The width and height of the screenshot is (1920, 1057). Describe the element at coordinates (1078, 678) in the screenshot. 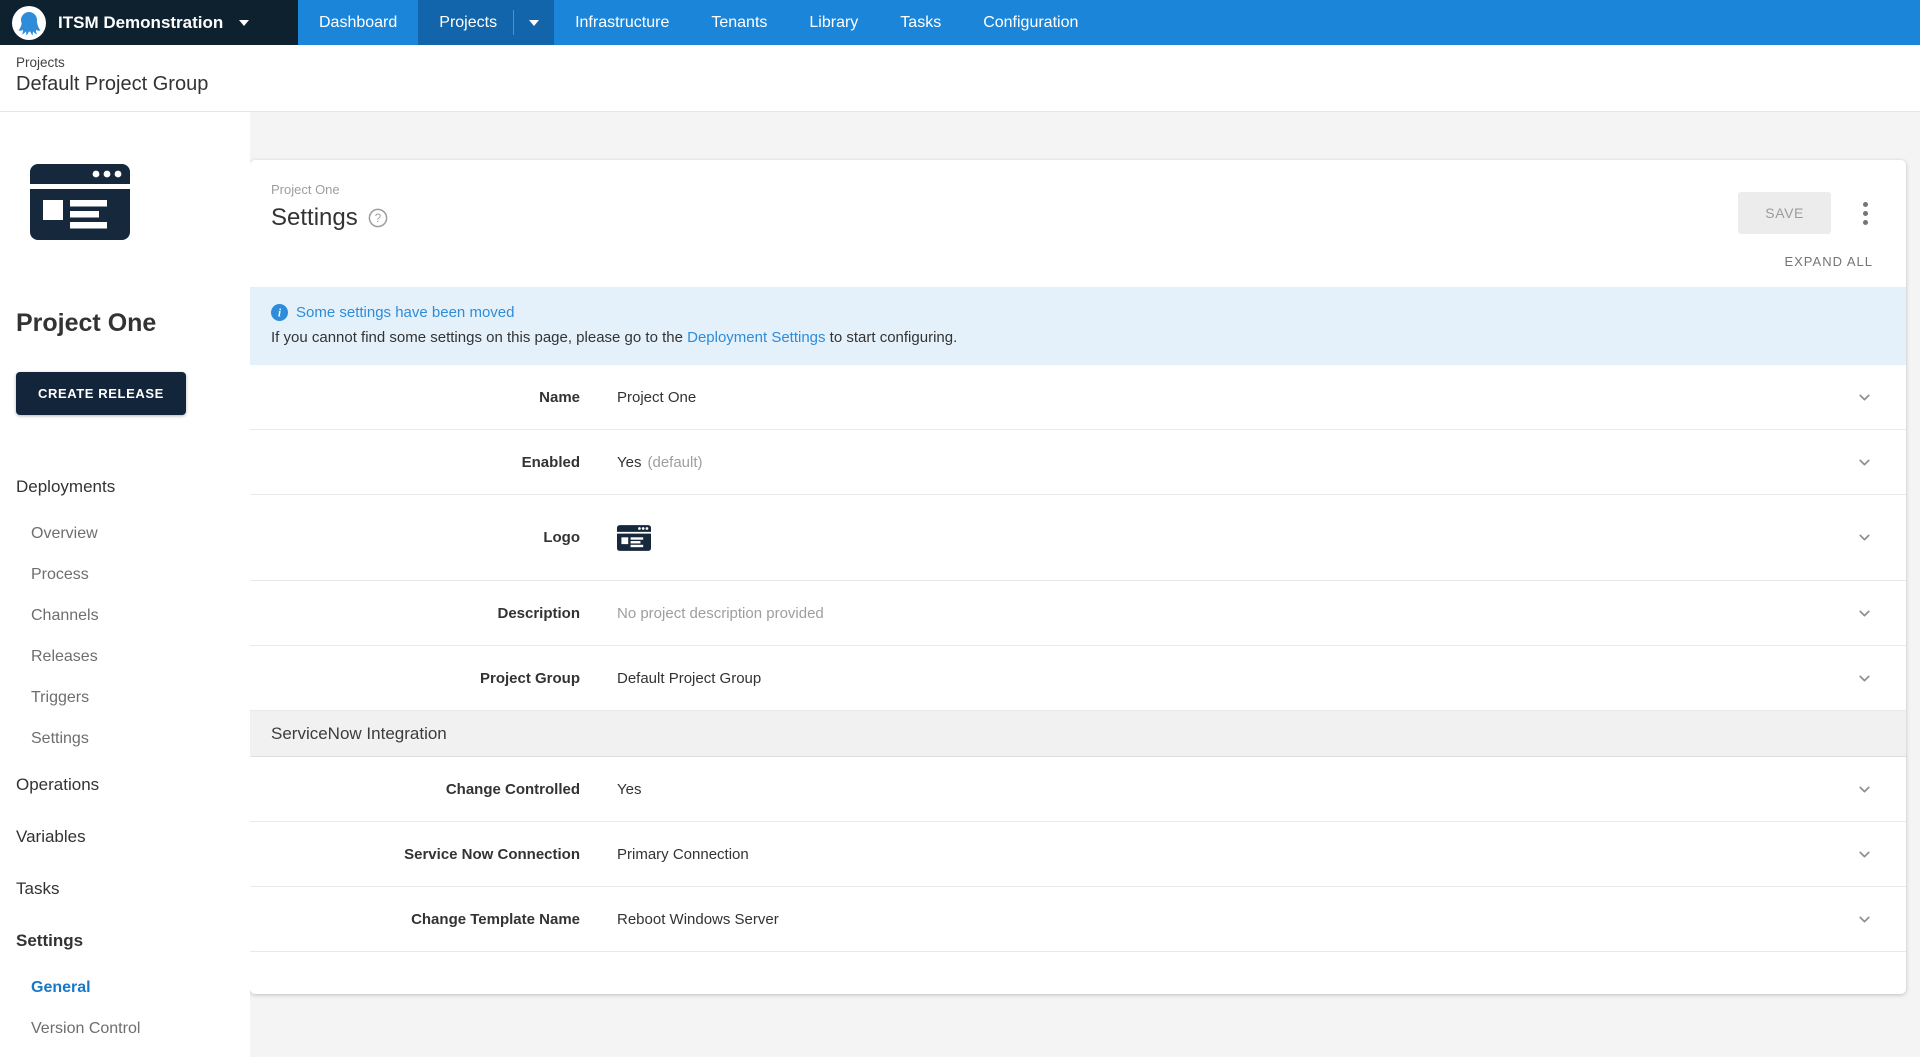

I see `setting-row-project-group: Project Group Default Project Group` at that location.